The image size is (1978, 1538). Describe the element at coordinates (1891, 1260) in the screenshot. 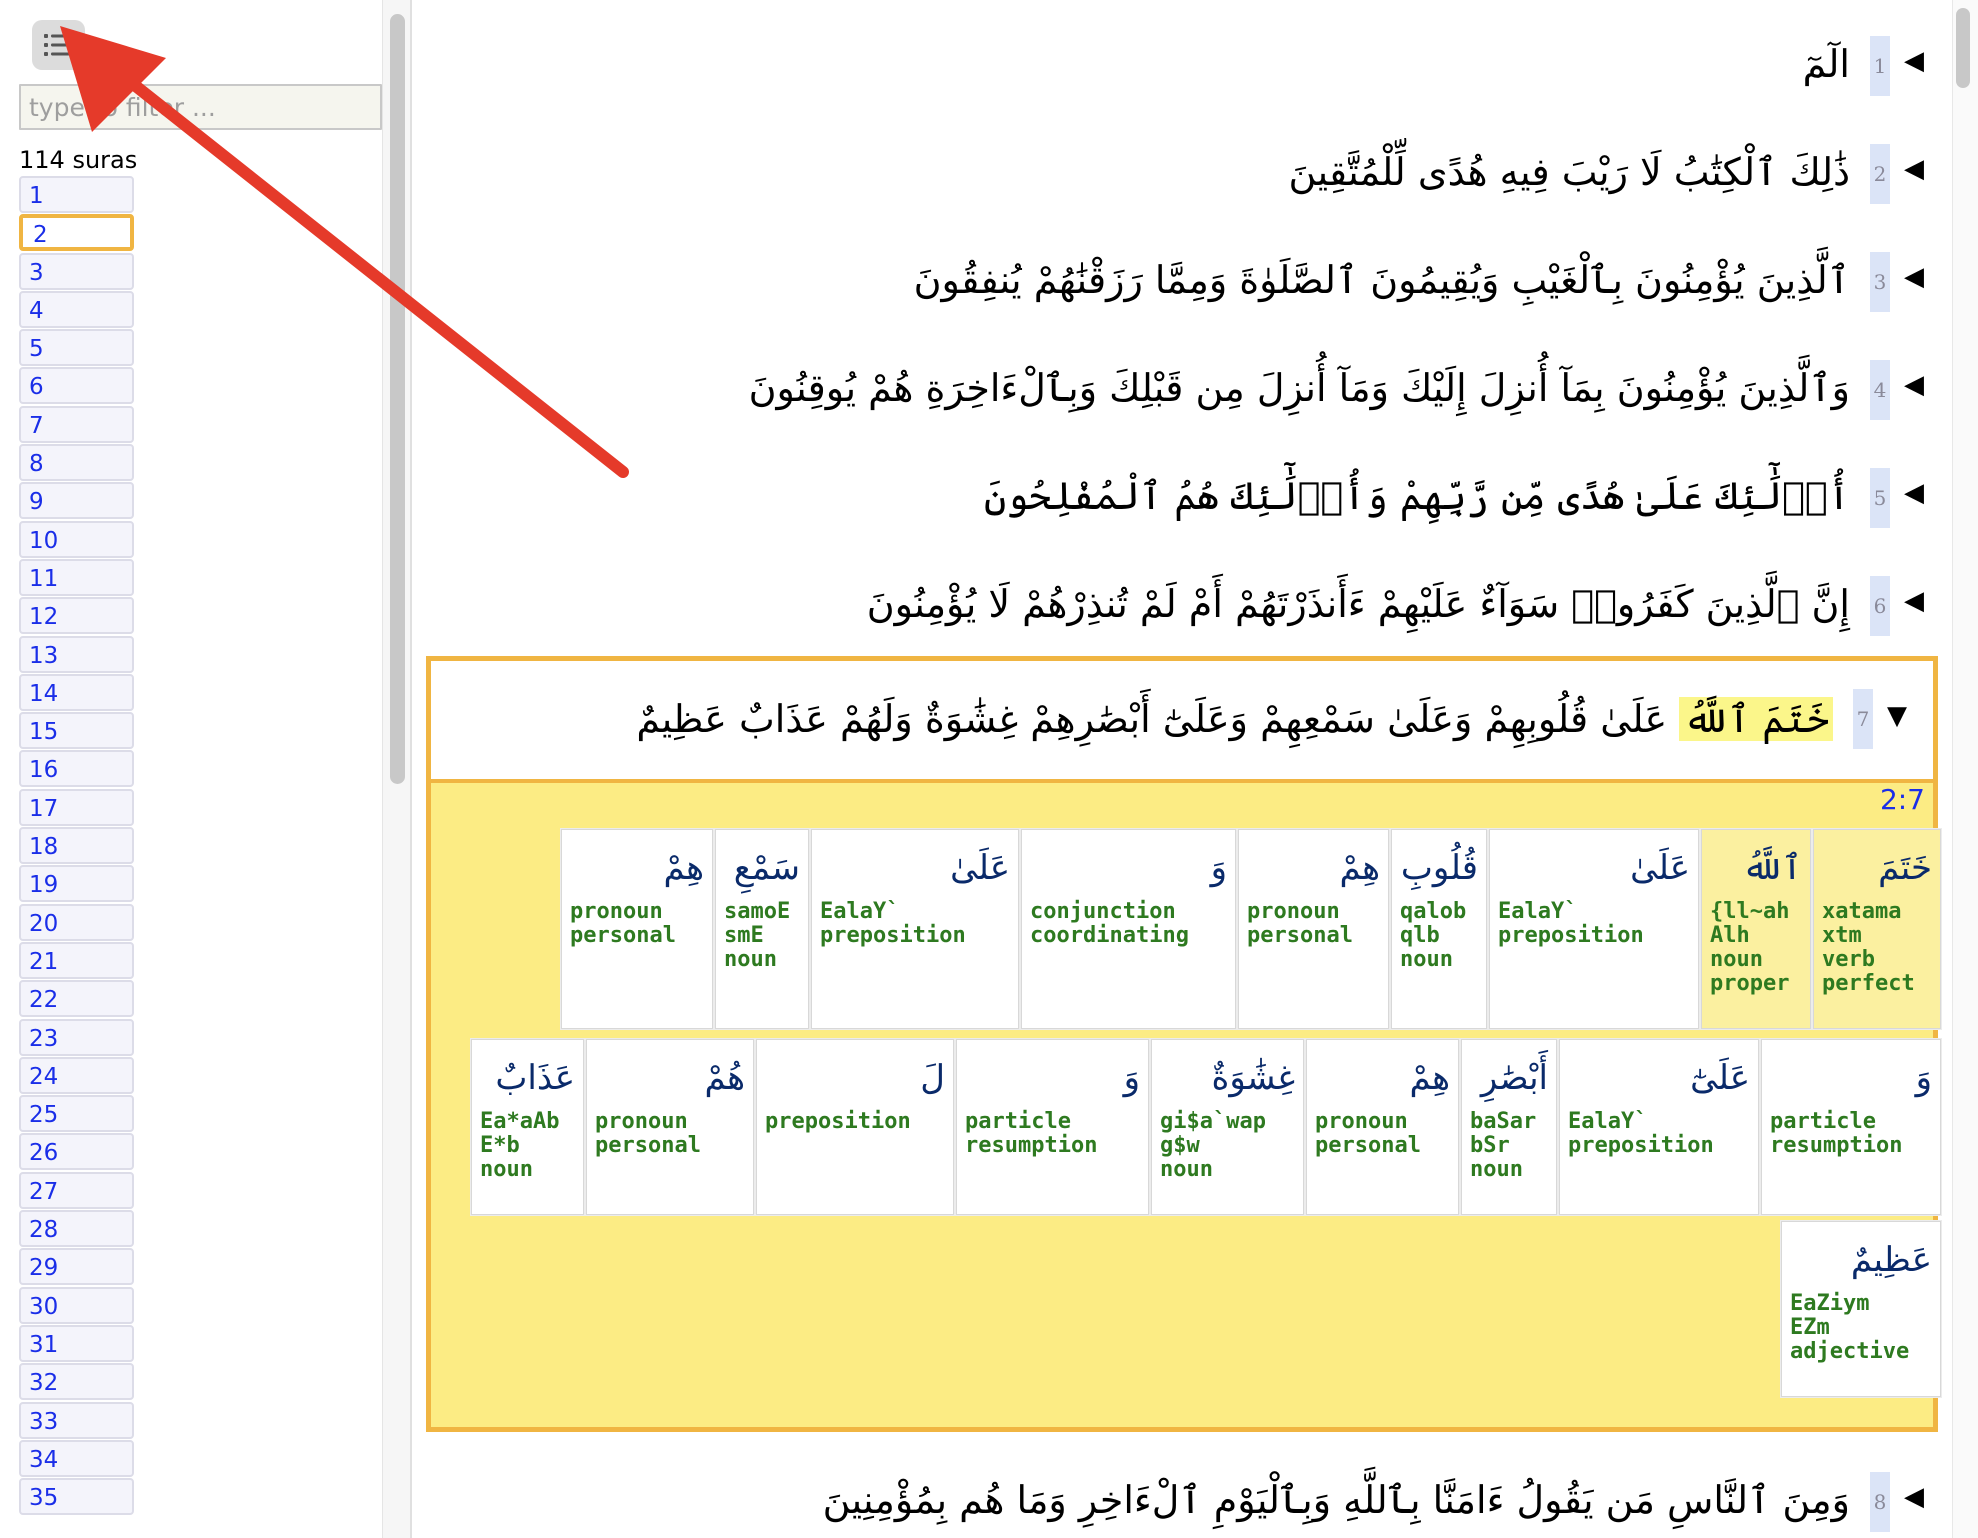

I see `word-arabic: عَظِيمٌ` at that location.